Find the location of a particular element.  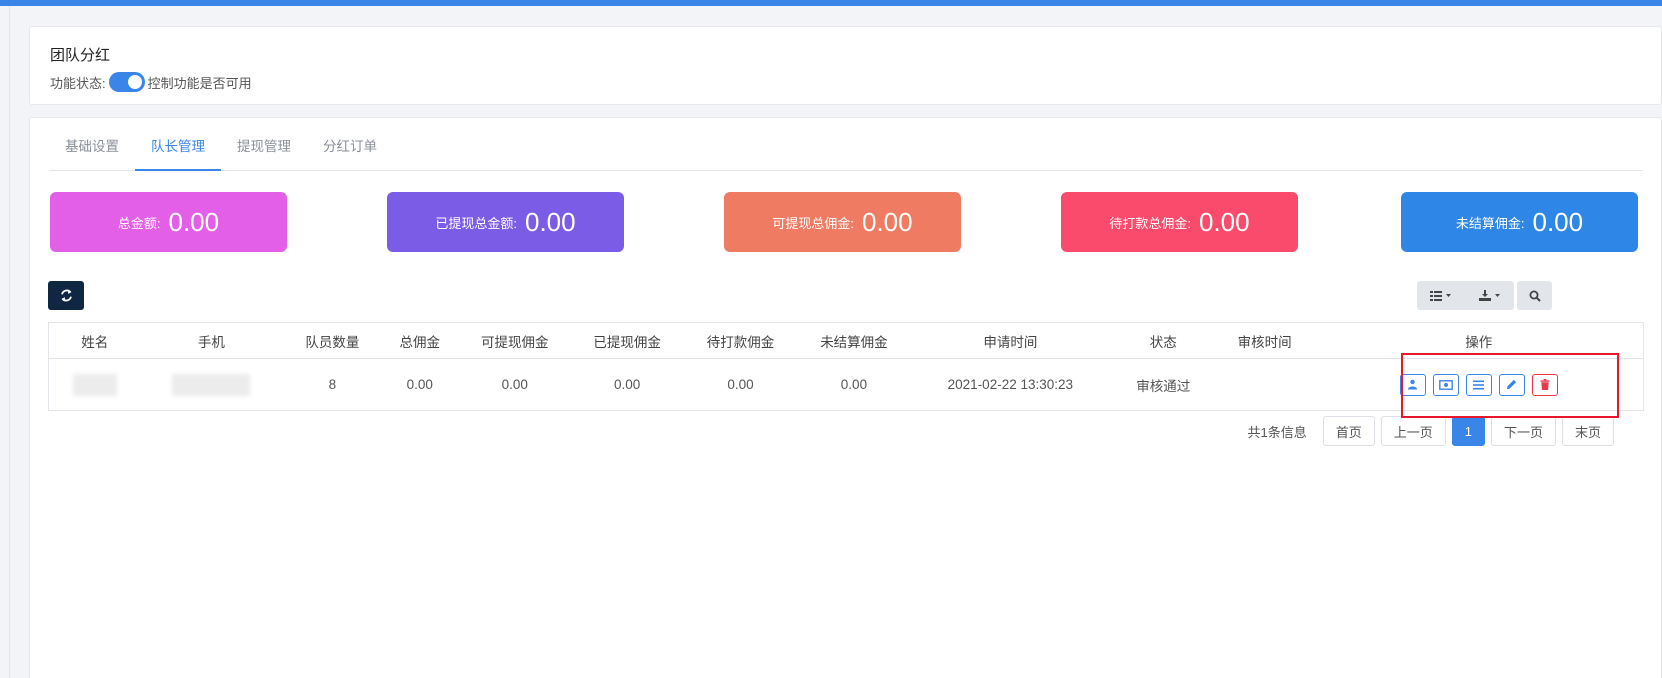

download-icon is located at coordinates (1489, 295).